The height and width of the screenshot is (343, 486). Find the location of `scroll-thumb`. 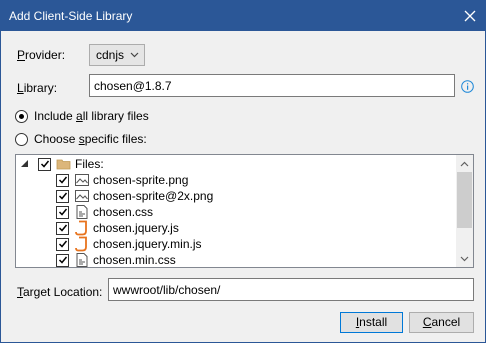

scroll-thumb is located at coordinates (464, 200).